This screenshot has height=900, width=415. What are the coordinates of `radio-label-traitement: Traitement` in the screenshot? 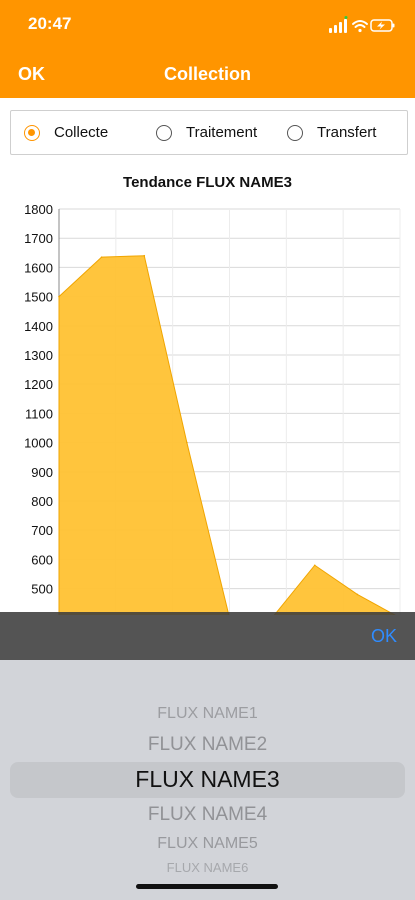 It's located at (222, 132).